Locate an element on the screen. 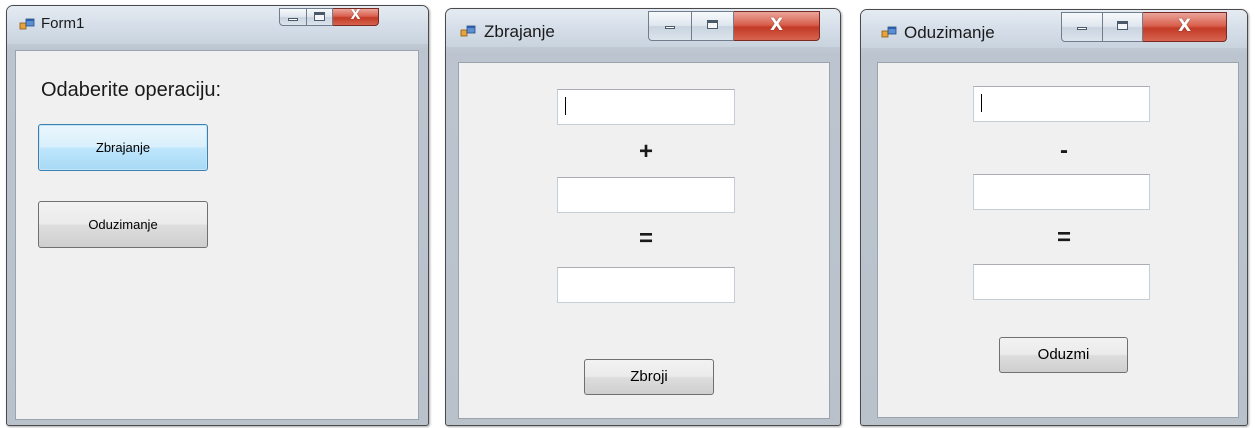 The width and height of the screenshot is (1255, 428). zbroji-button: Zbroji is located at coordinates (649, 377).